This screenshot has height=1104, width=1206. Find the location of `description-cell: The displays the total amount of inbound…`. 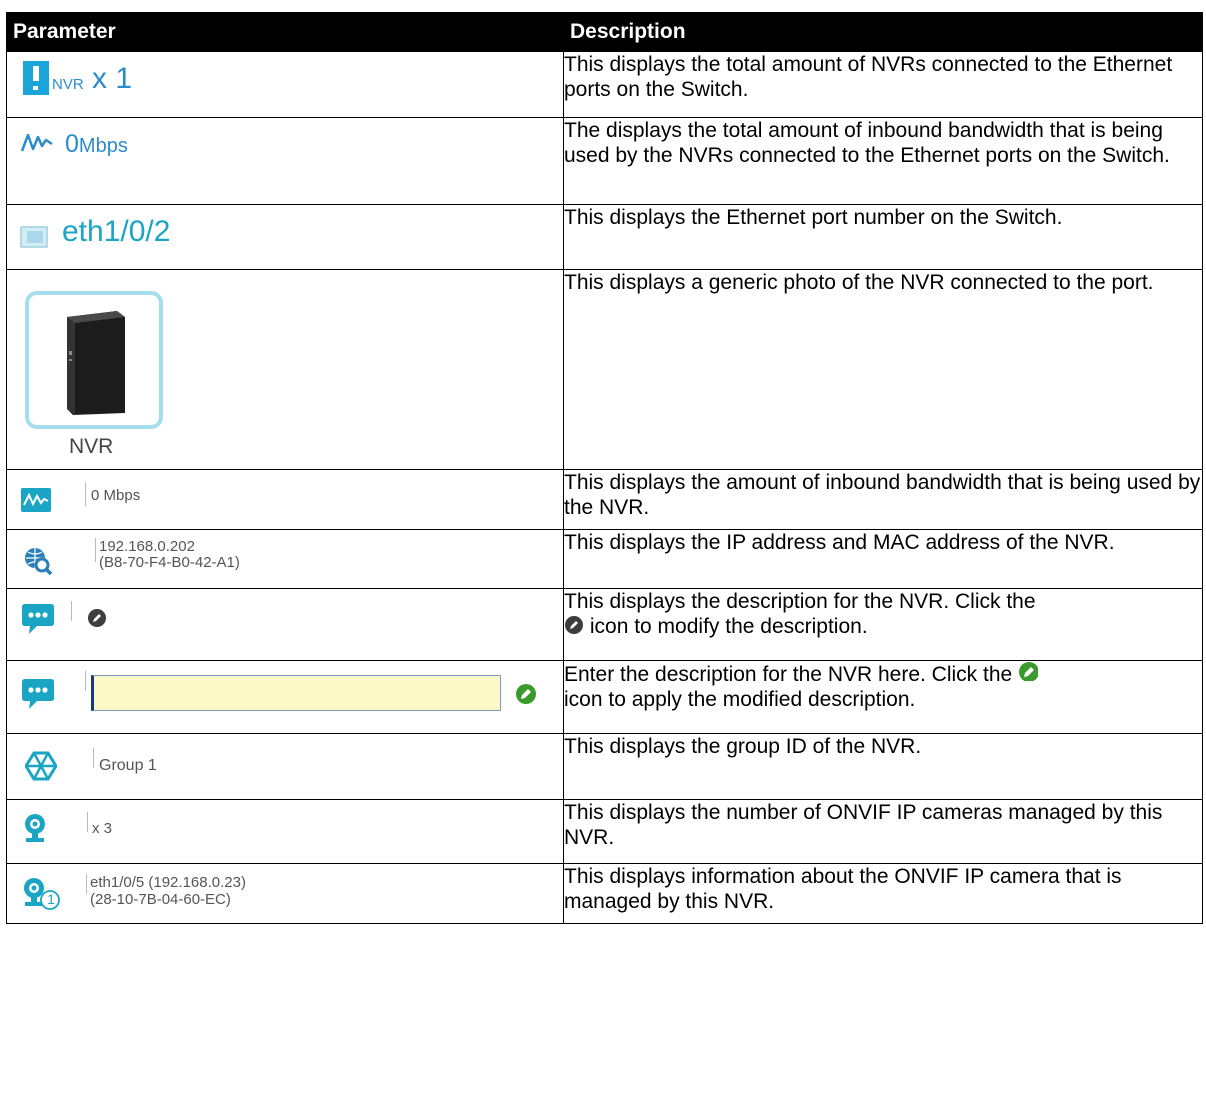

description-cell: The displays the total amount of inbound… is located at coordinates (883, 161).